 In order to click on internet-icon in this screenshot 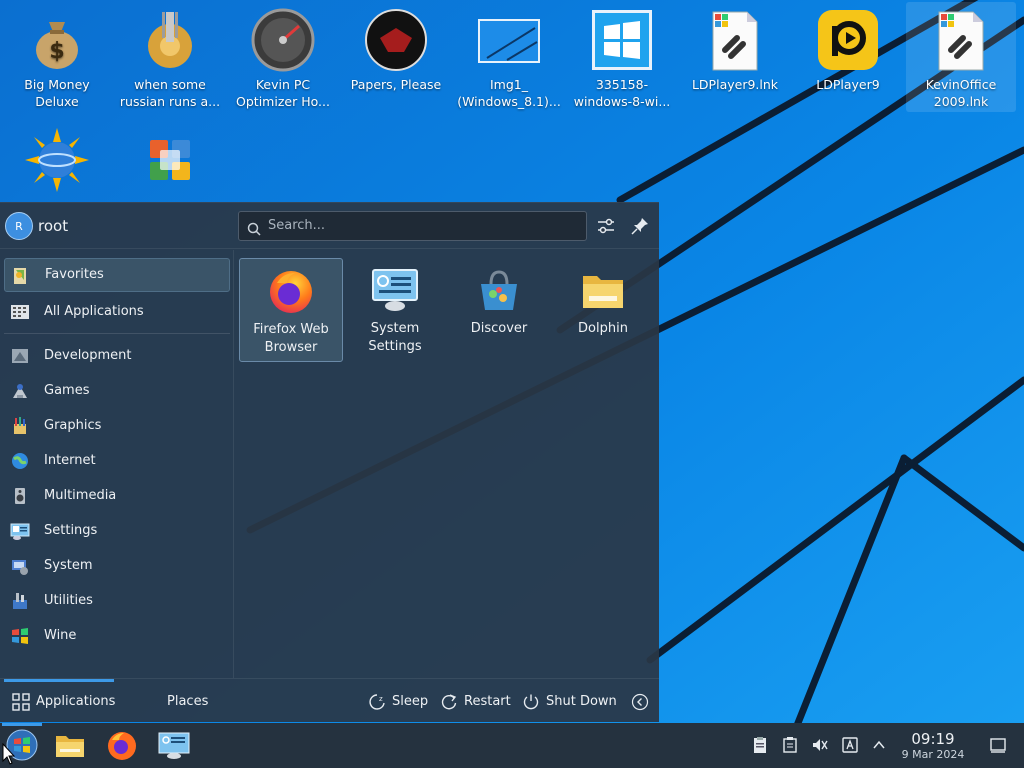, I will do `click(20, 461)`.